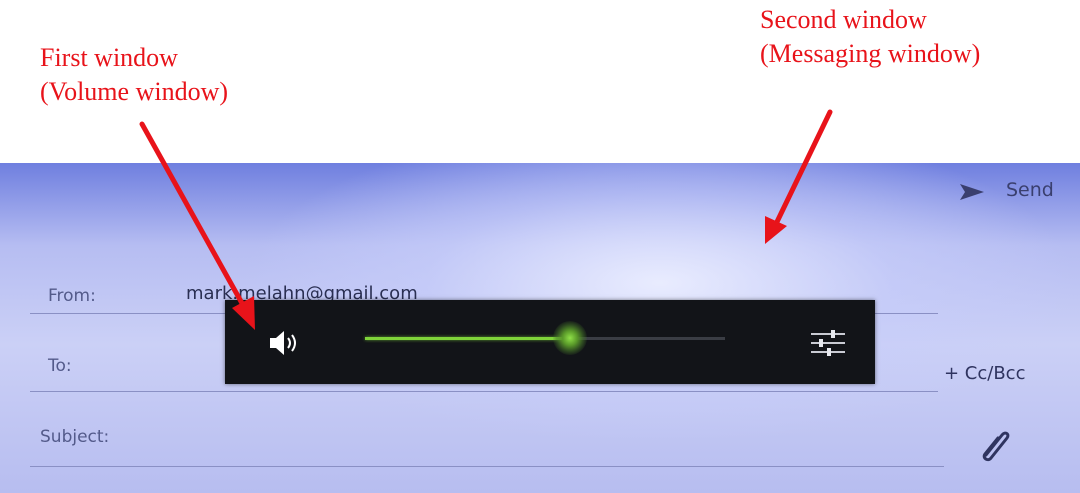 The height and width of the screenshot is (493, 1080). I want to click on second-window-annotation: Second window (Messaging window), so click(870, 37).